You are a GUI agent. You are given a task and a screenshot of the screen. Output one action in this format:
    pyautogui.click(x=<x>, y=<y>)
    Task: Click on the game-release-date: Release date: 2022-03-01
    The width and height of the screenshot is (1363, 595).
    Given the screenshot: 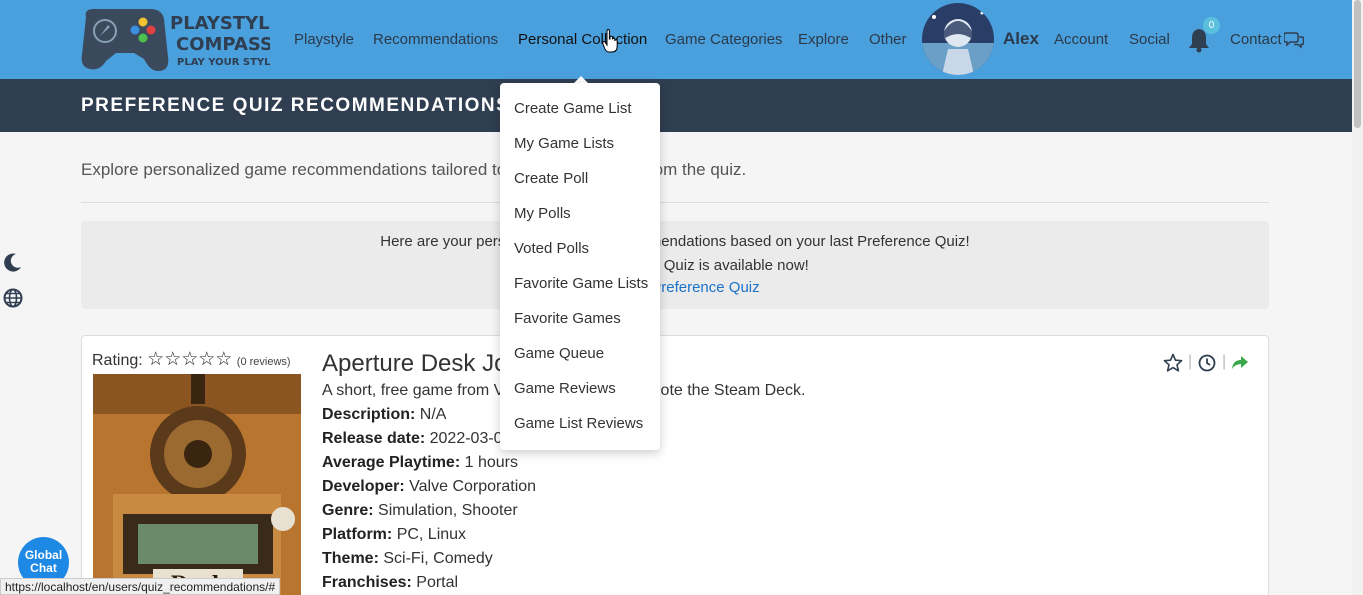 What is the action you would take?
    pyautogui.click(x=416, y=439)
    